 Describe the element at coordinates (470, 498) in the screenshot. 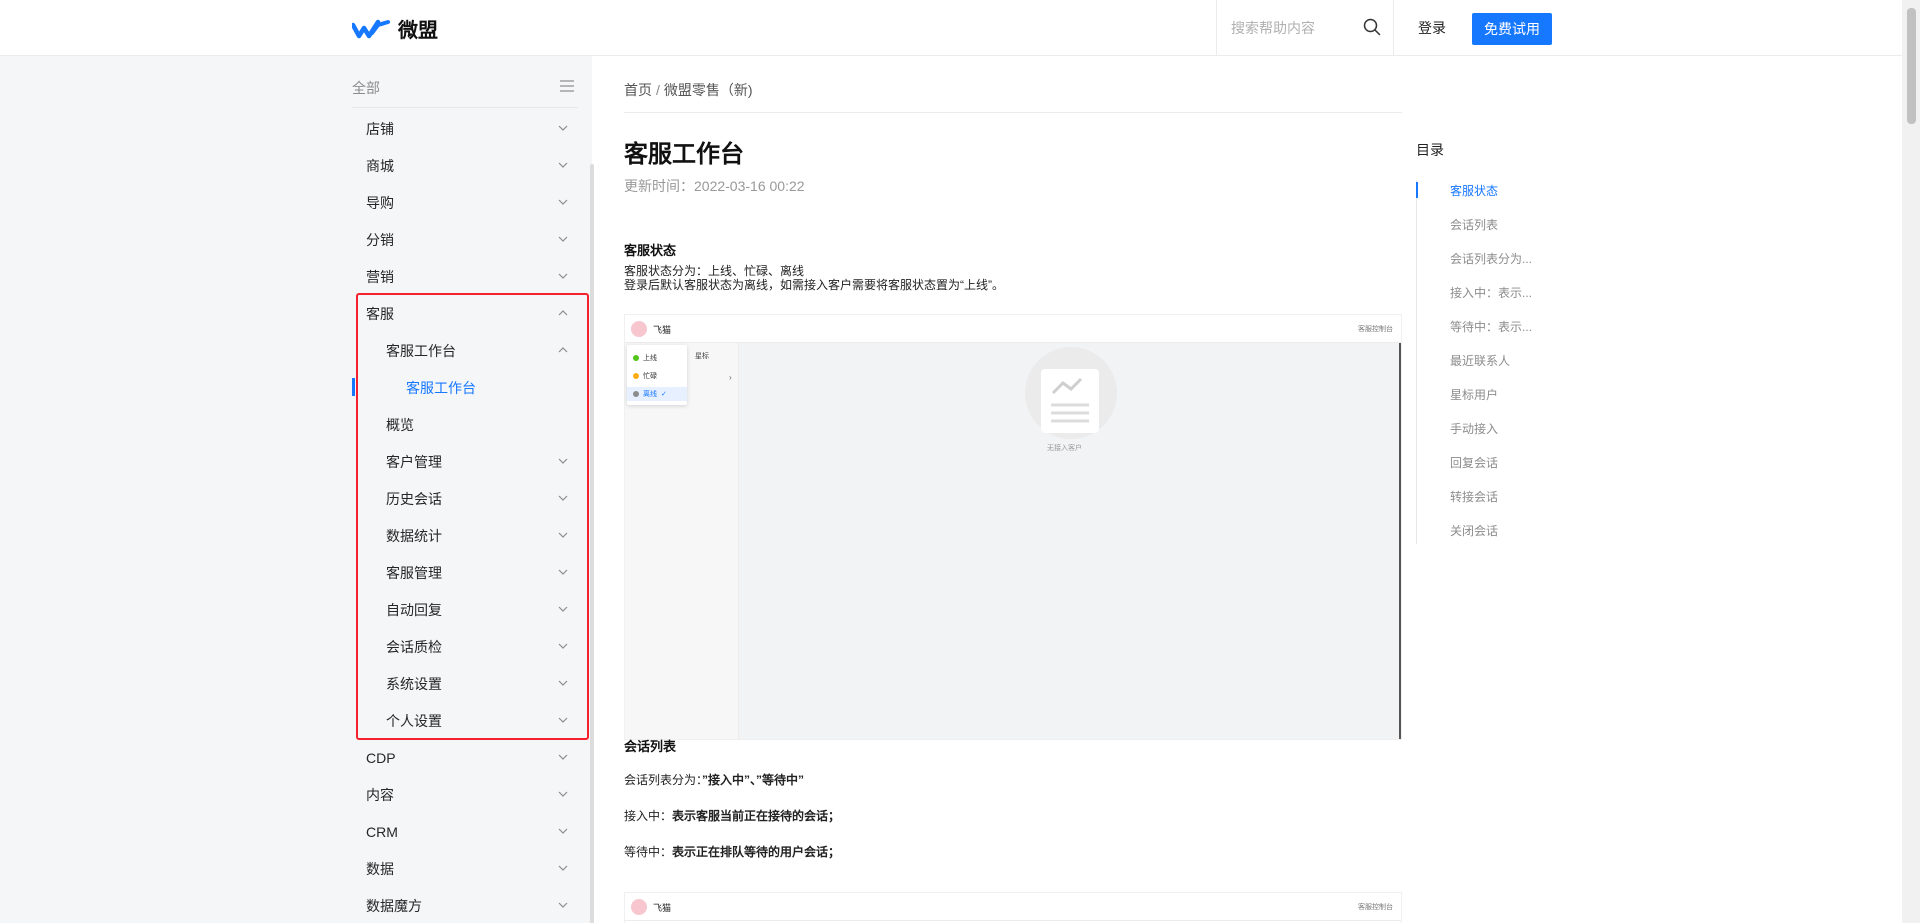

I see `sidebar-item: 历史会话` at that location.